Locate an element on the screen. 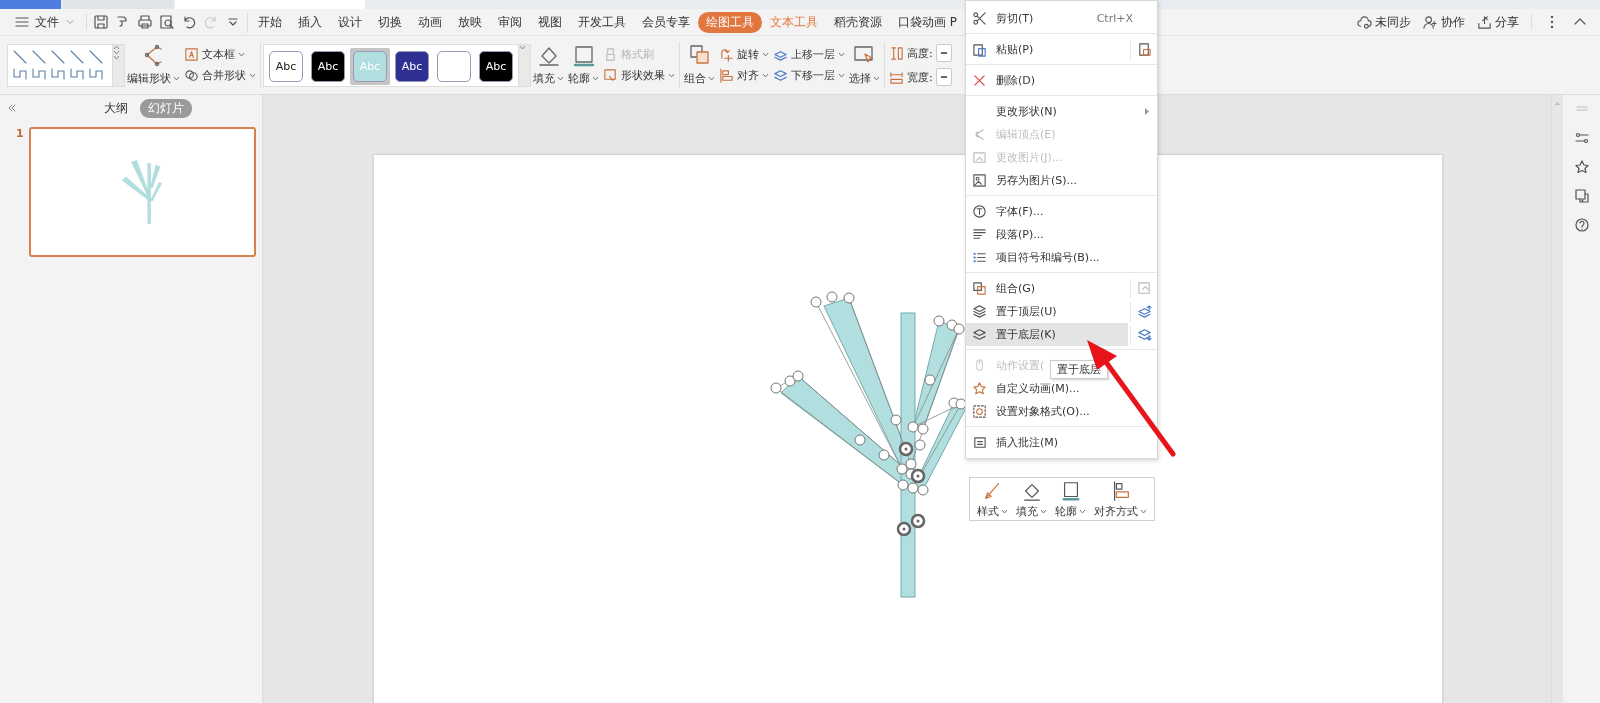  ribbon-tab: 开发工具 is located at coordinates (602, 22).